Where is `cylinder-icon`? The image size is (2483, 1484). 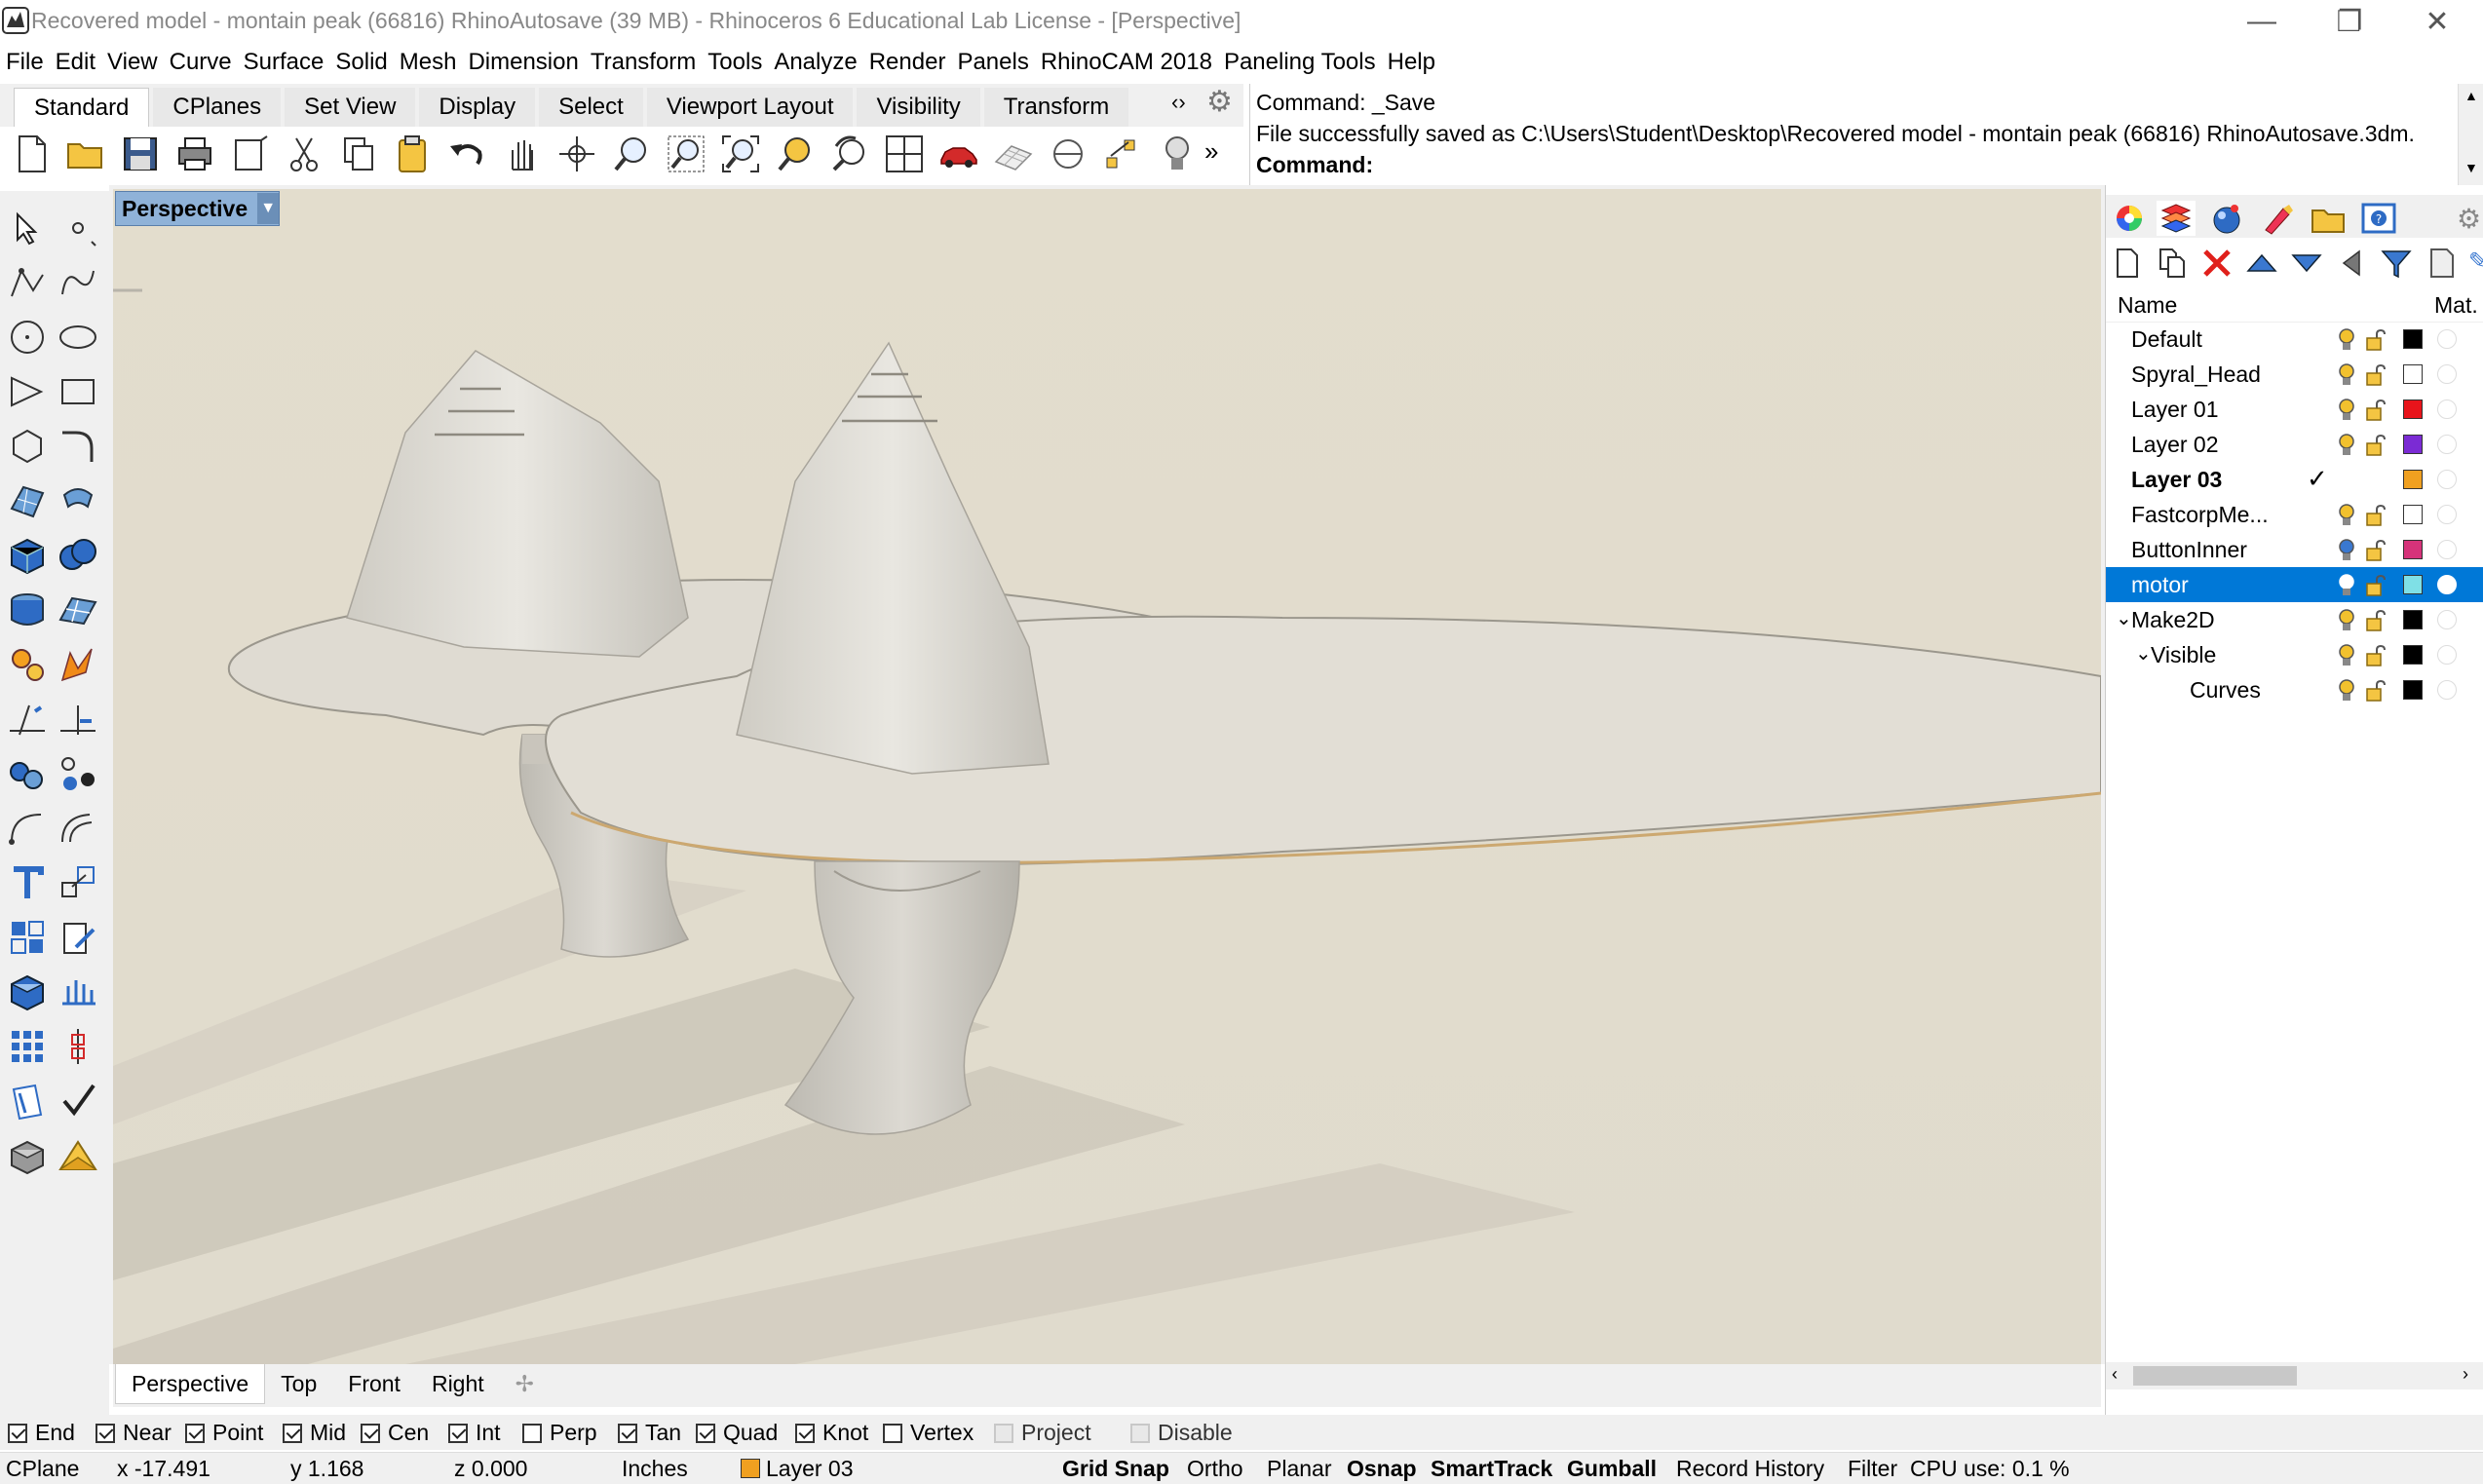 cylinder-icon is located at coordinates (27, 610).